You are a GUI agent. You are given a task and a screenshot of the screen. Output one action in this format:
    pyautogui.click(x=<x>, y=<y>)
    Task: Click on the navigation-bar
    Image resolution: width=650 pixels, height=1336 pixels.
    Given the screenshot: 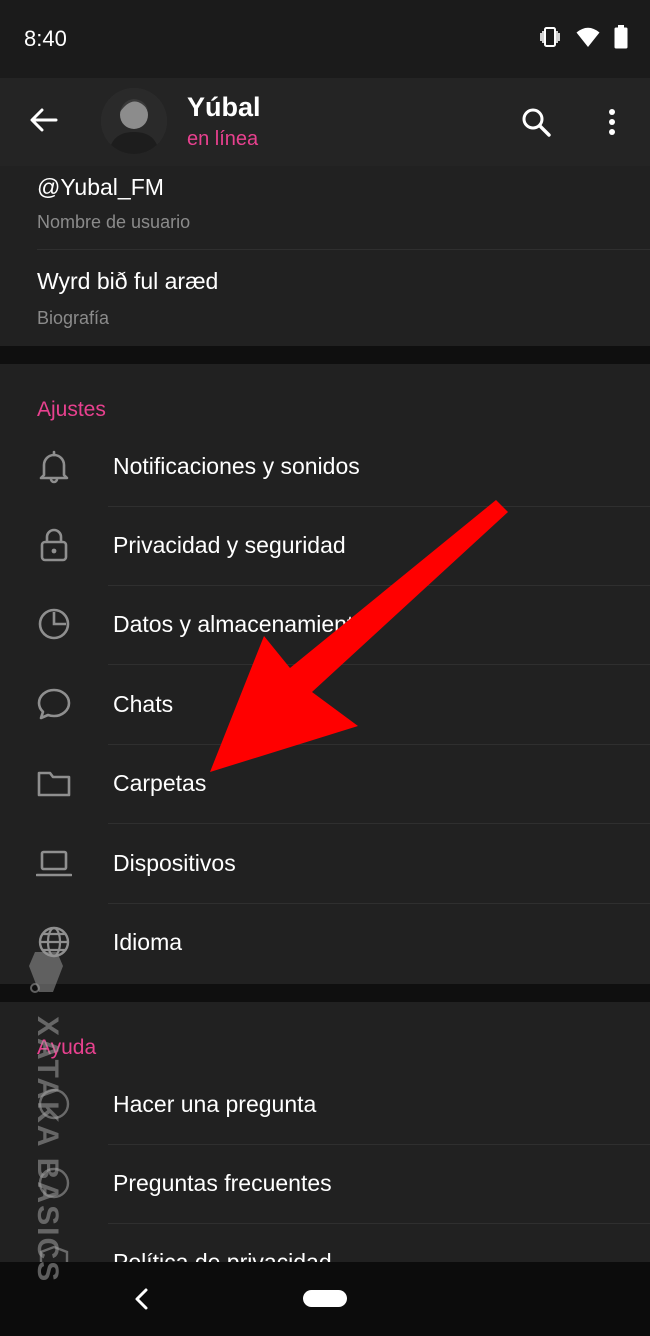 What is the action you would take?
    pyautogui.click(x=325, y=1299)
    